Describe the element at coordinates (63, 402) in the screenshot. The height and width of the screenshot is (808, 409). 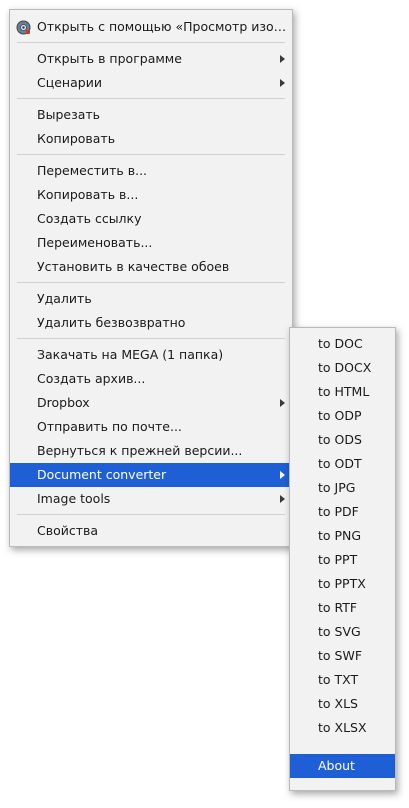
I see `menu-item-label: Dropbox` at that location.